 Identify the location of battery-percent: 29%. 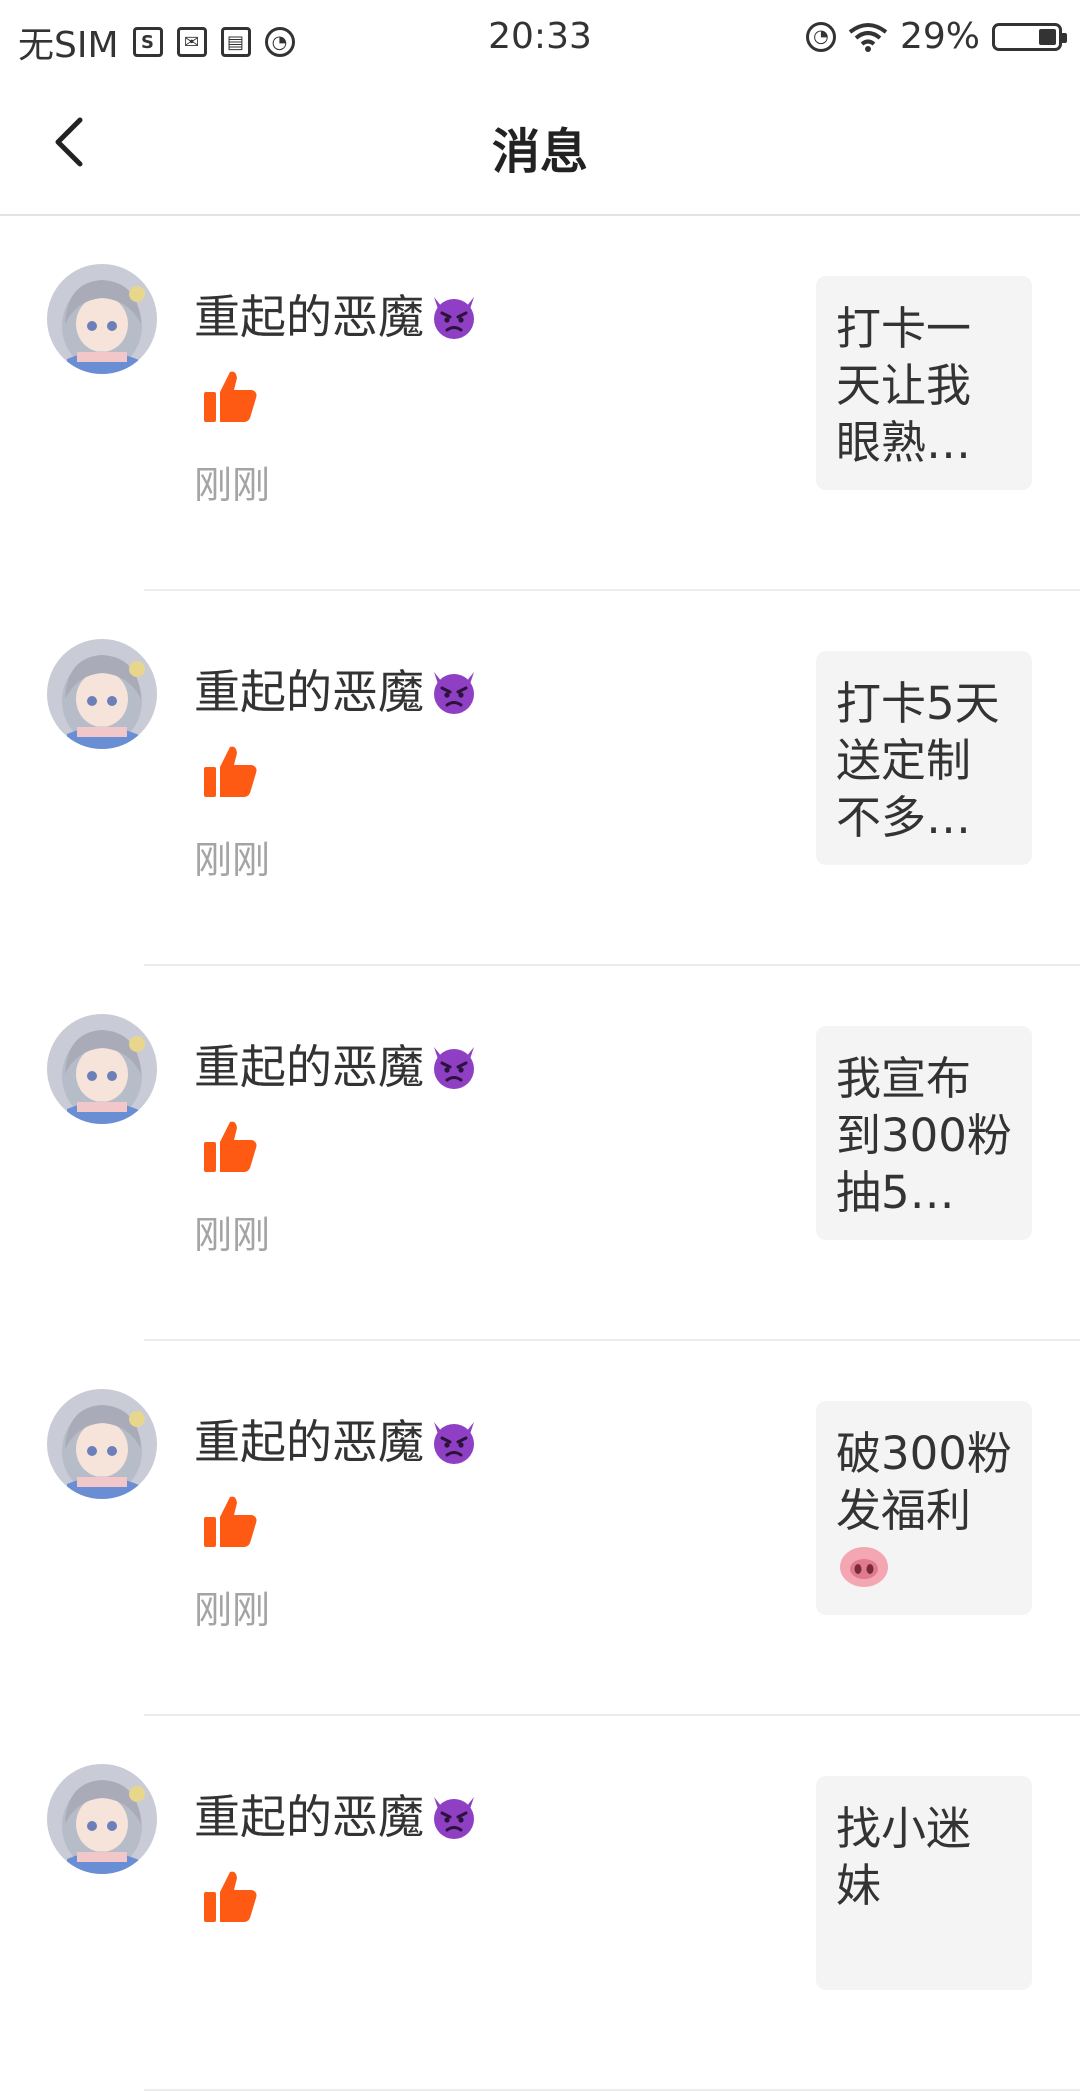
(939, 36).